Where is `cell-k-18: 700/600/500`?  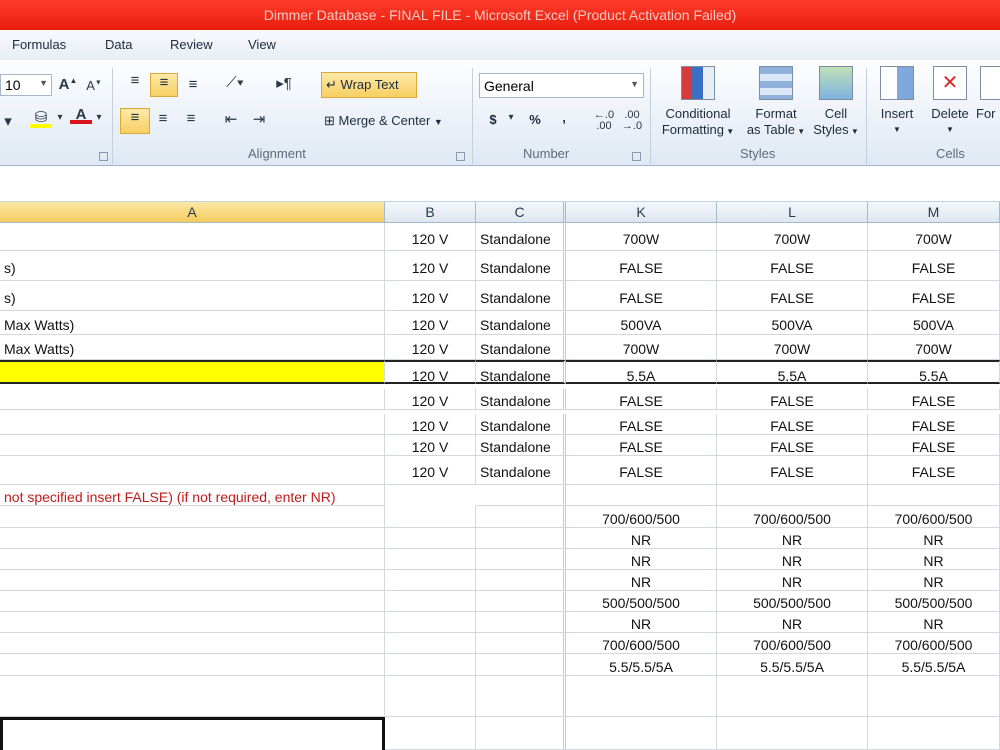 cell-k-18: 700/600/500 is located at coordinates (641, 643).